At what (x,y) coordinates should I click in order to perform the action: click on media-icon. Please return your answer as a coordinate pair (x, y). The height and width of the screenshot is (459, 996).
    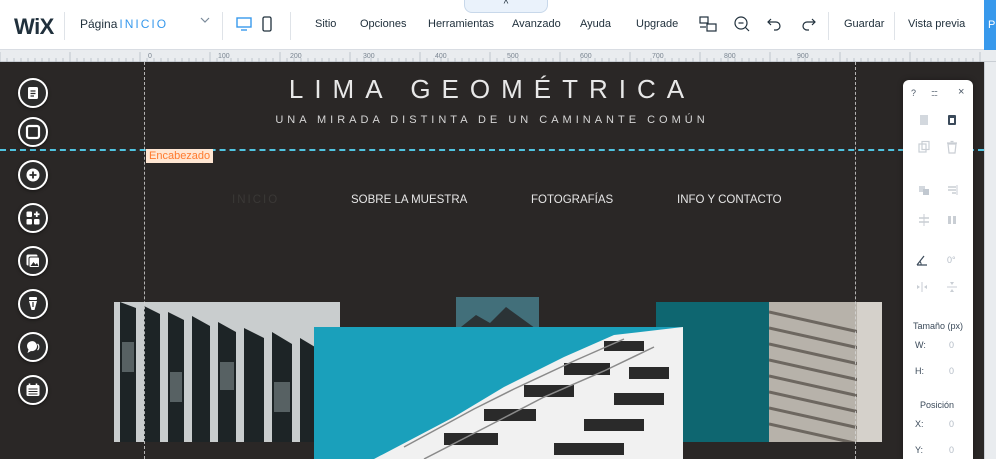
    Looking at the image, I should click on (33, 261).